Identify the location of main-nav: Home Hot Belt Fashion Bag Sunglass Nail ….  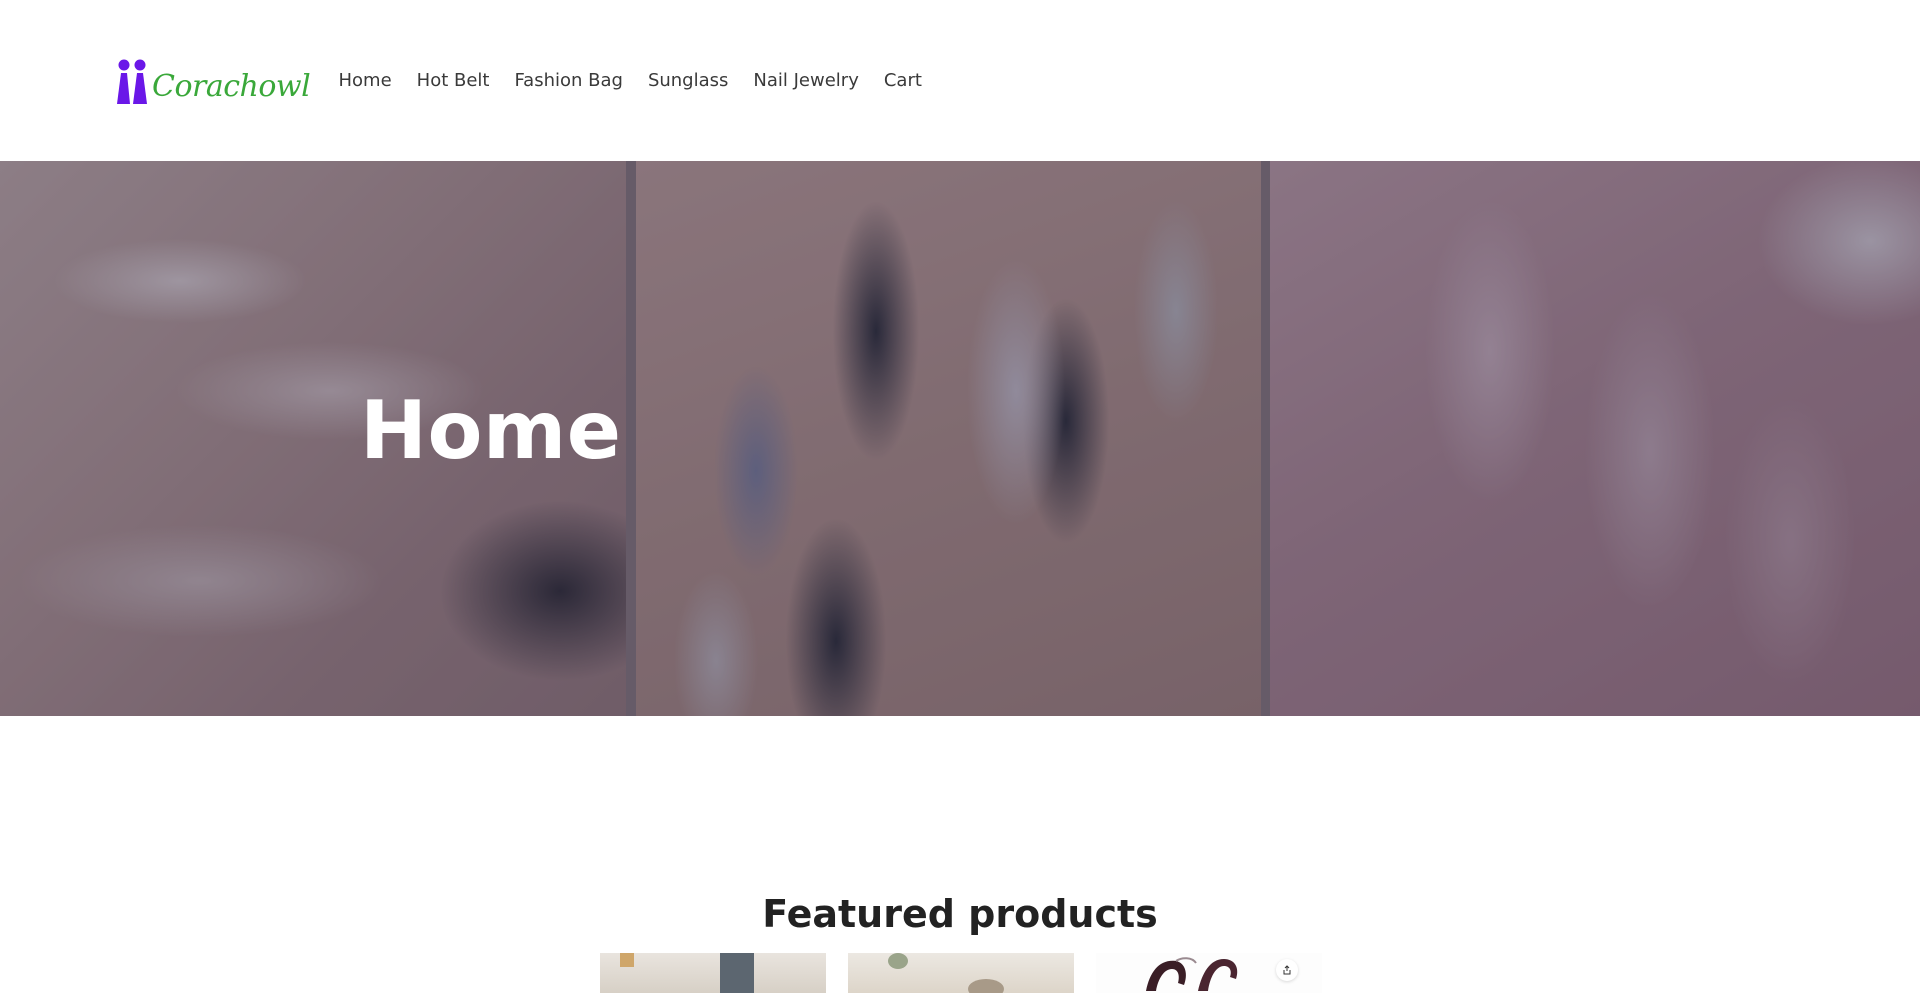
(630, 81).